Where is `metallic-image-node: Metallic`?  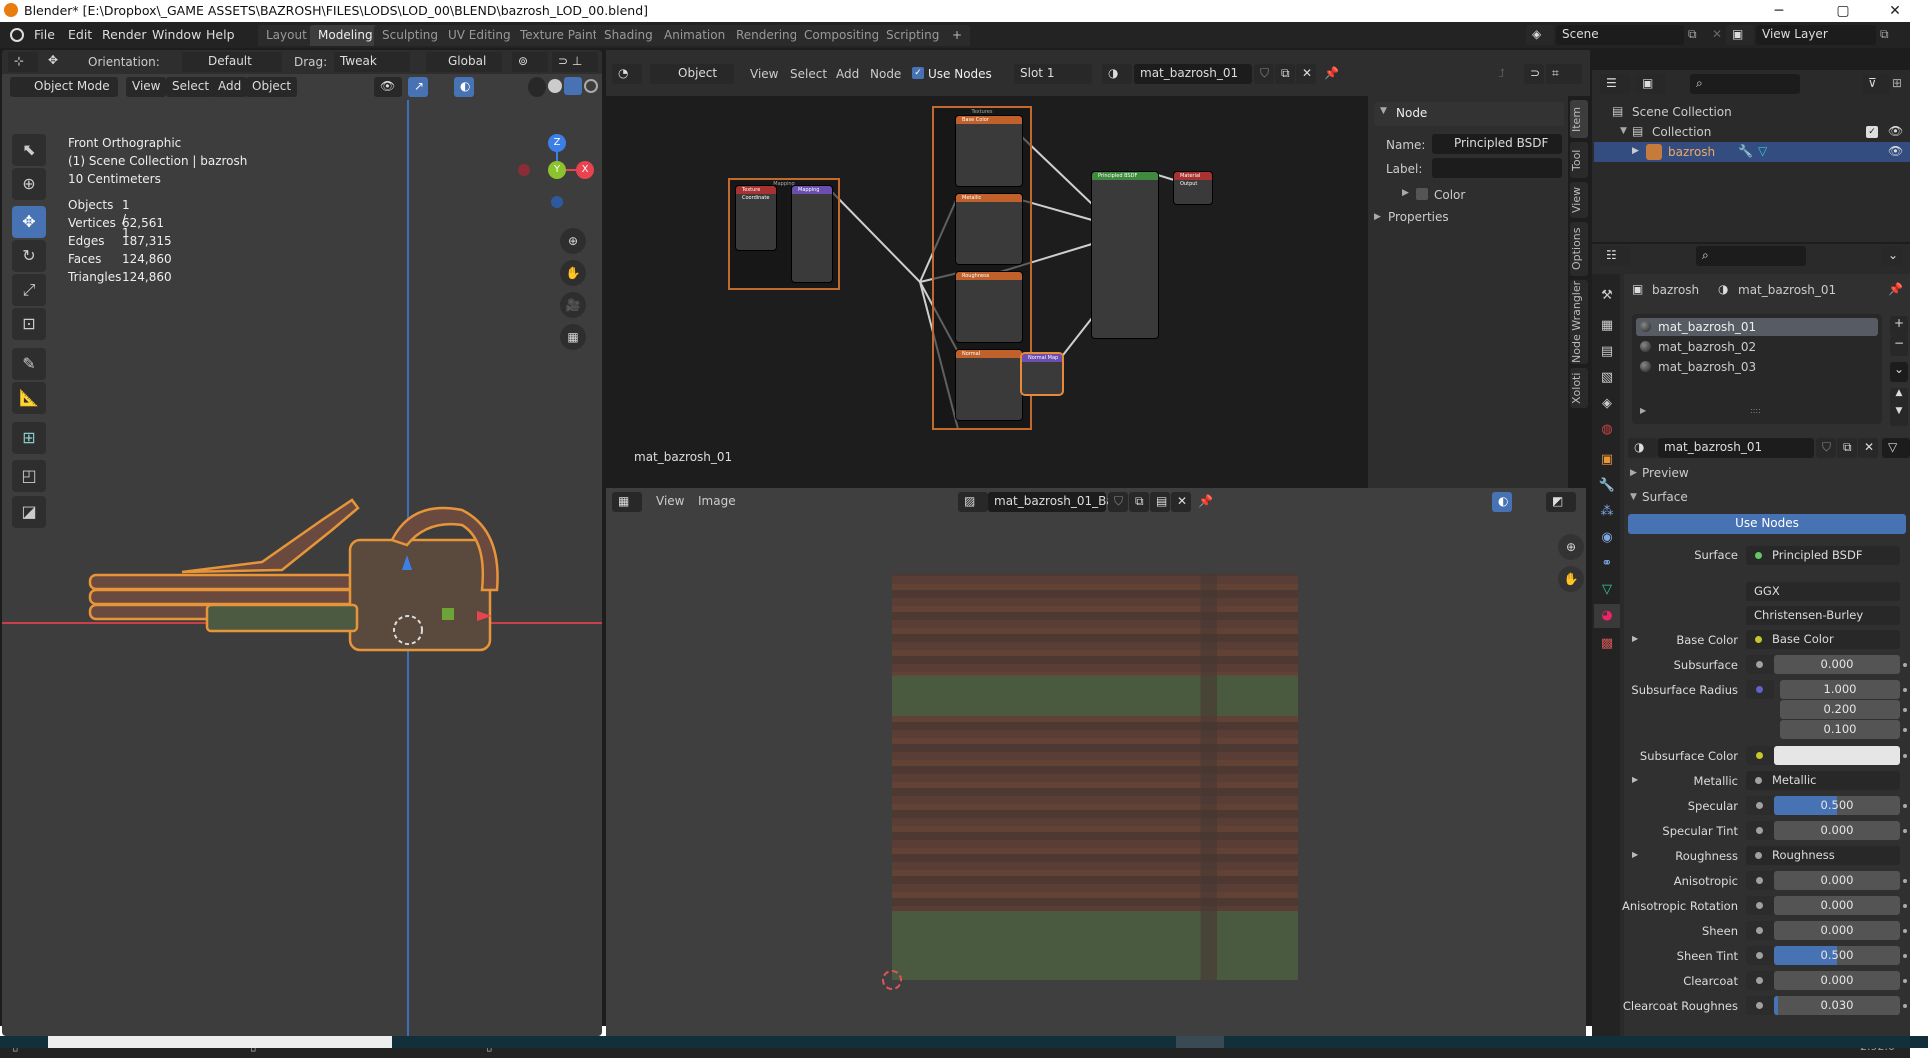
metallic-image-node: Metallic is located at coordinates (989, 229).